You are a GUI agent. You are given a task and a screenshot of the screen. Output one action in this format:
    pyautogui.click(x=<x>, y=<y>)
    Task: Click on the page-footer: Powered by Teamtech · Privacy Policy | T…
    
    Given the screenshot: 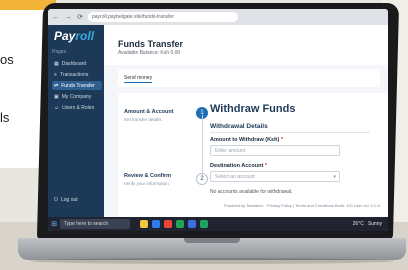 What is the action you would take?
    pyautogui.click(x=302, y=205)
    